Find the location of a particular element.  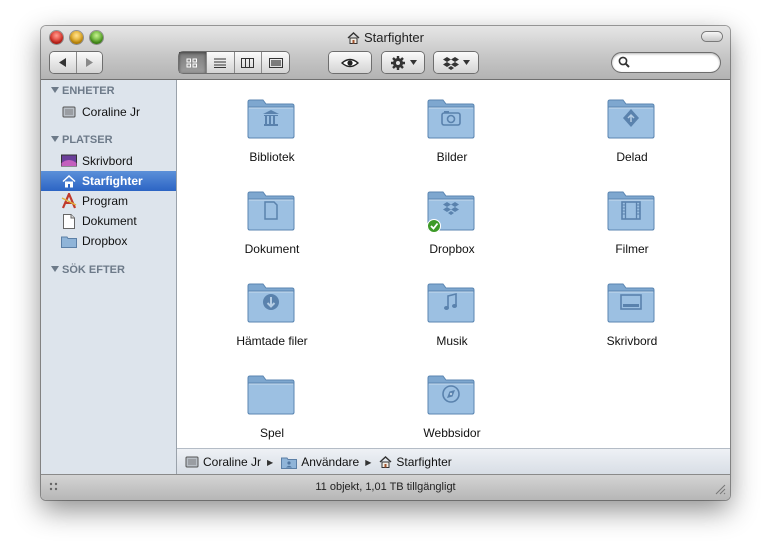

coverflow-view-icon is located at coordinates (275, 62).